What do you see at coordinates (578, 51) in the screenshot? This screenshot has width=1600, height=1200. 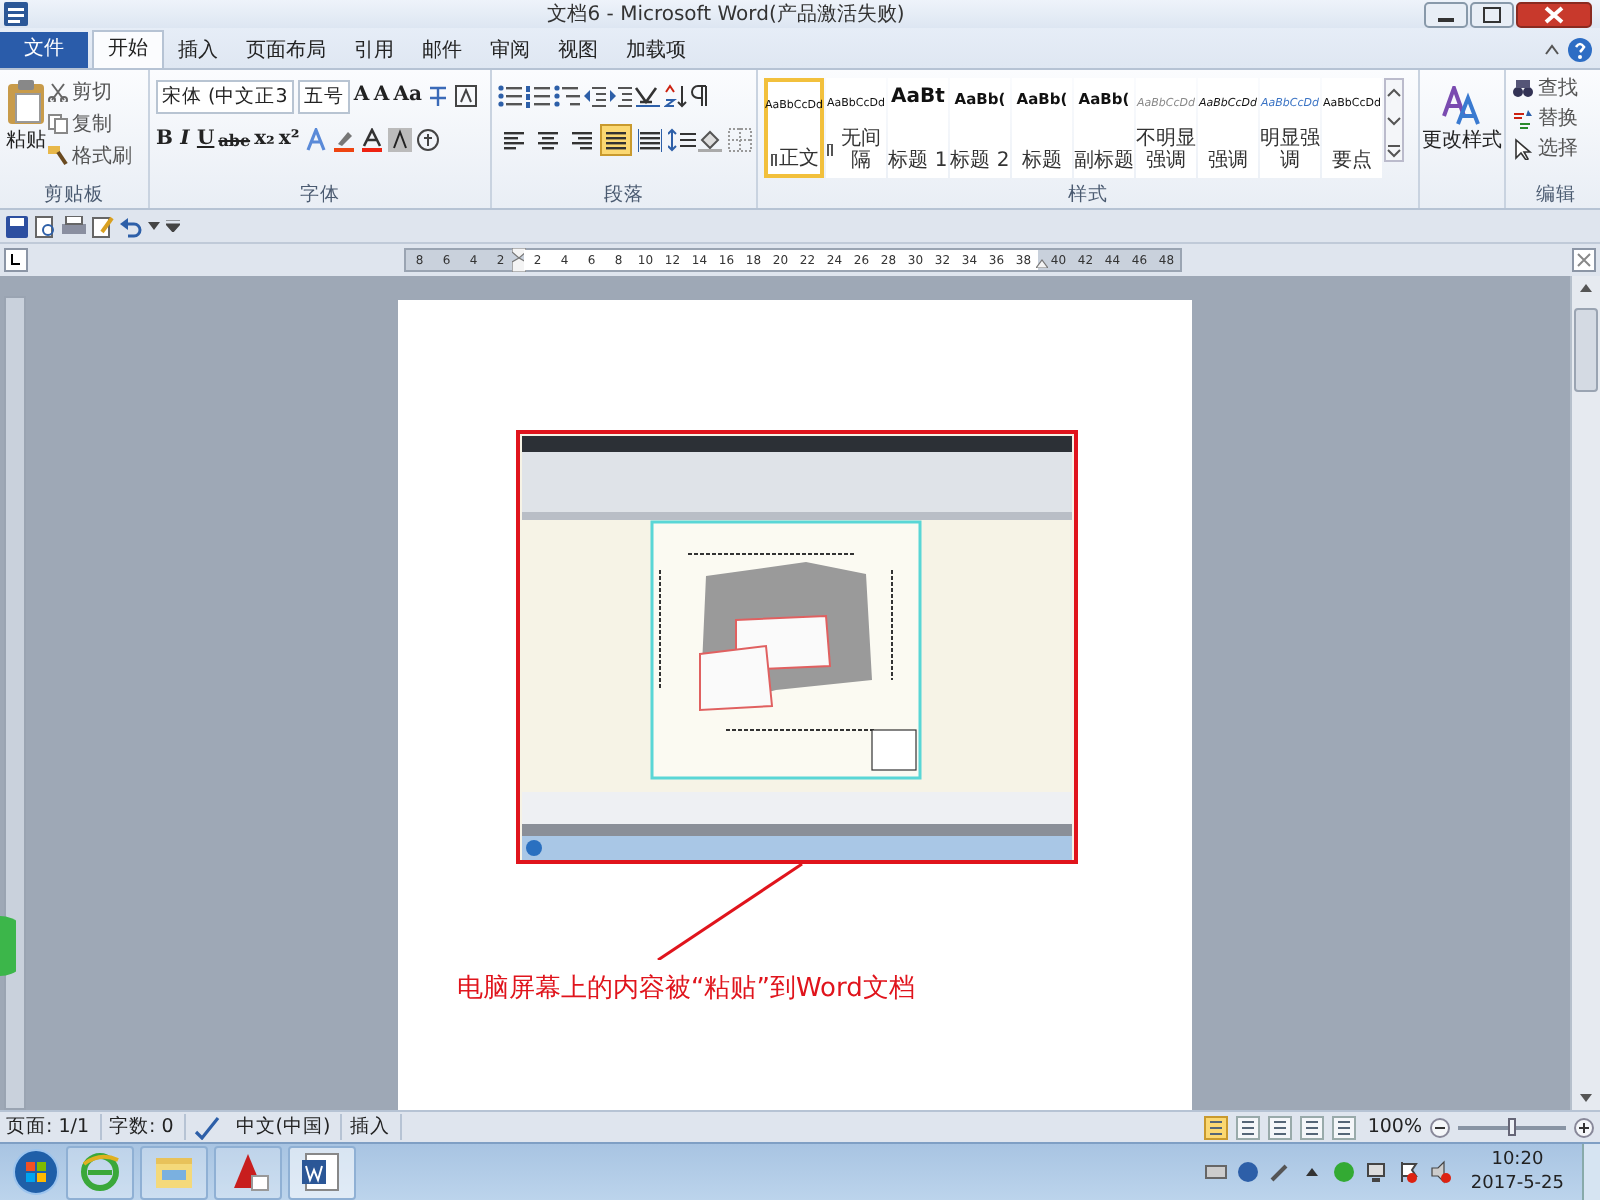 I see `ribbon-tab: 视图` at bounding box center [578, 51].